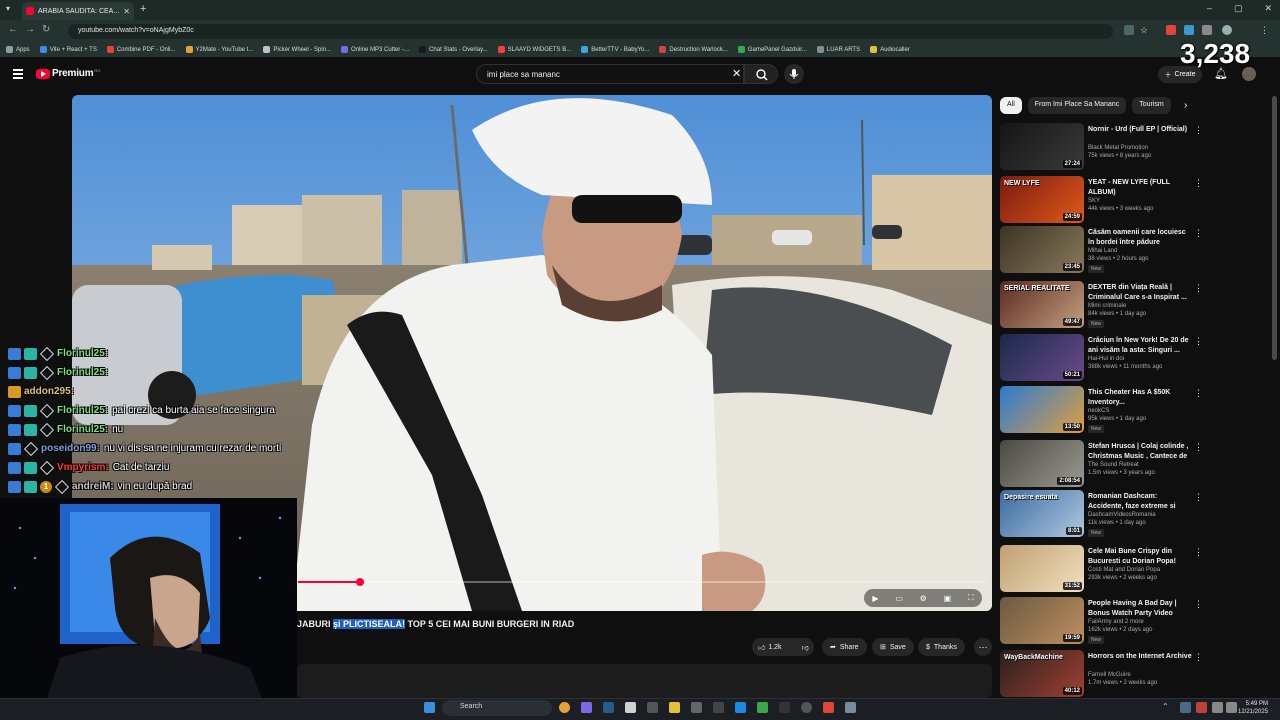 This screenshot has height=720, width=1280. What do you see at coordinates (1207, 30) in the screenshot?
I see `extensions-icon` at bounding box center [1207, 30].